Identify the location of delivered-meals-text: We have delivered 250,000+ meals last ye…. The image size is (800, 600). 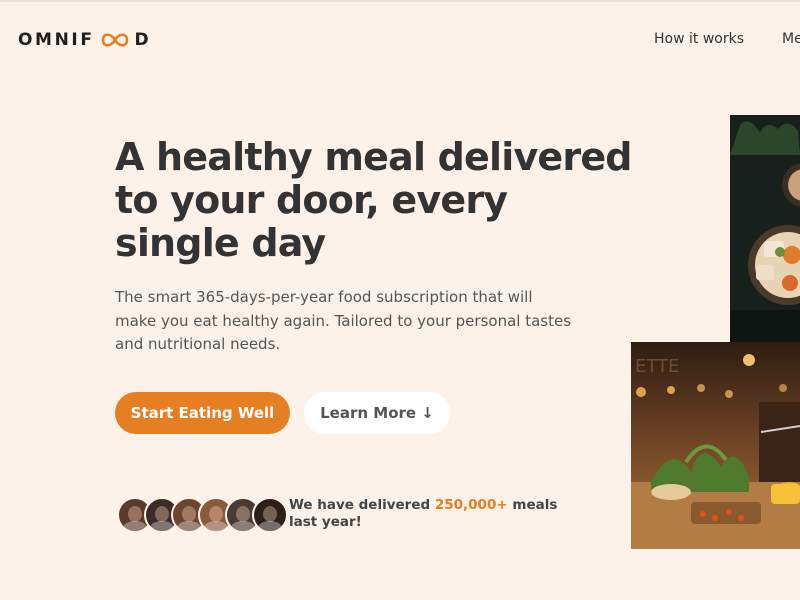
(434, 514).